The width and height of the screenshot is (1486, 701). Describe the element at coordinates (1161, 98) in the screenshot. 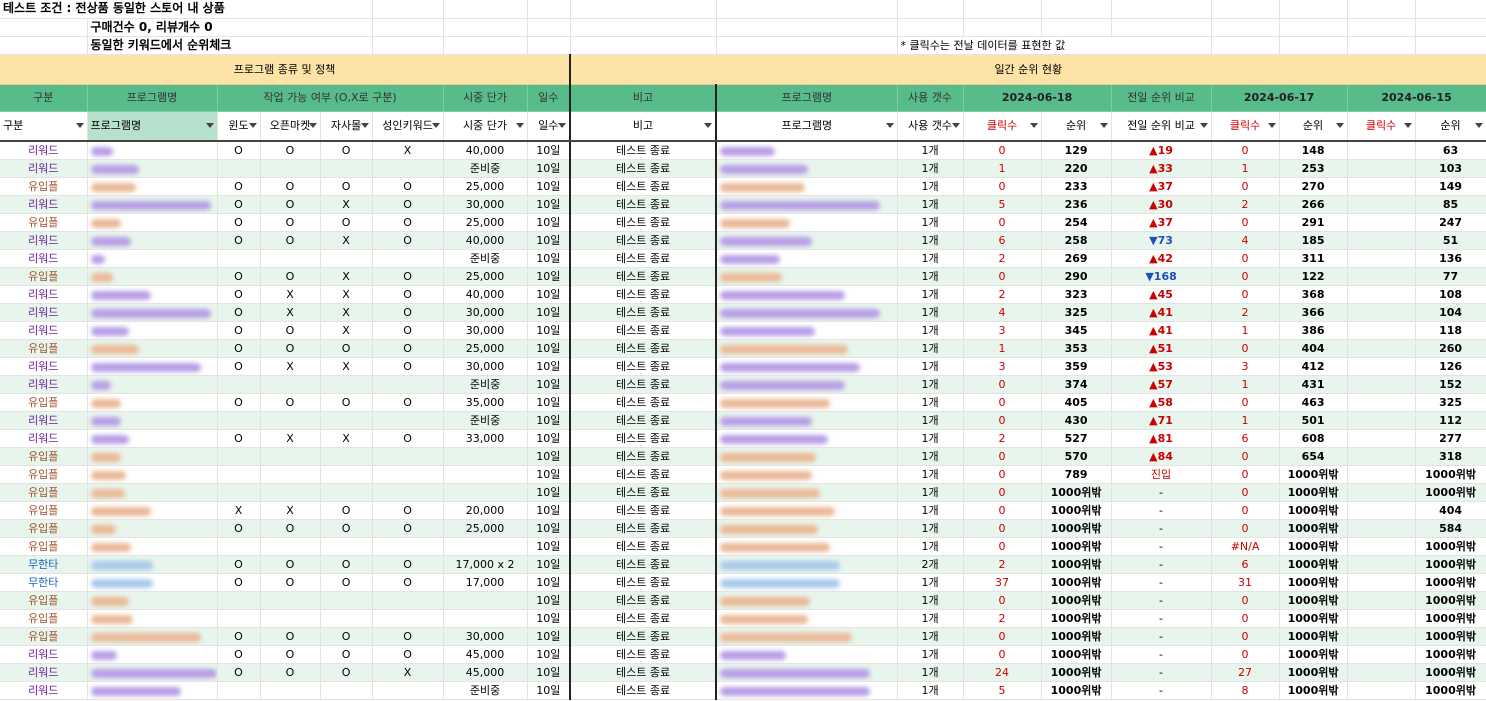

I see `header-compare: 전일 순위 비교` at that location.